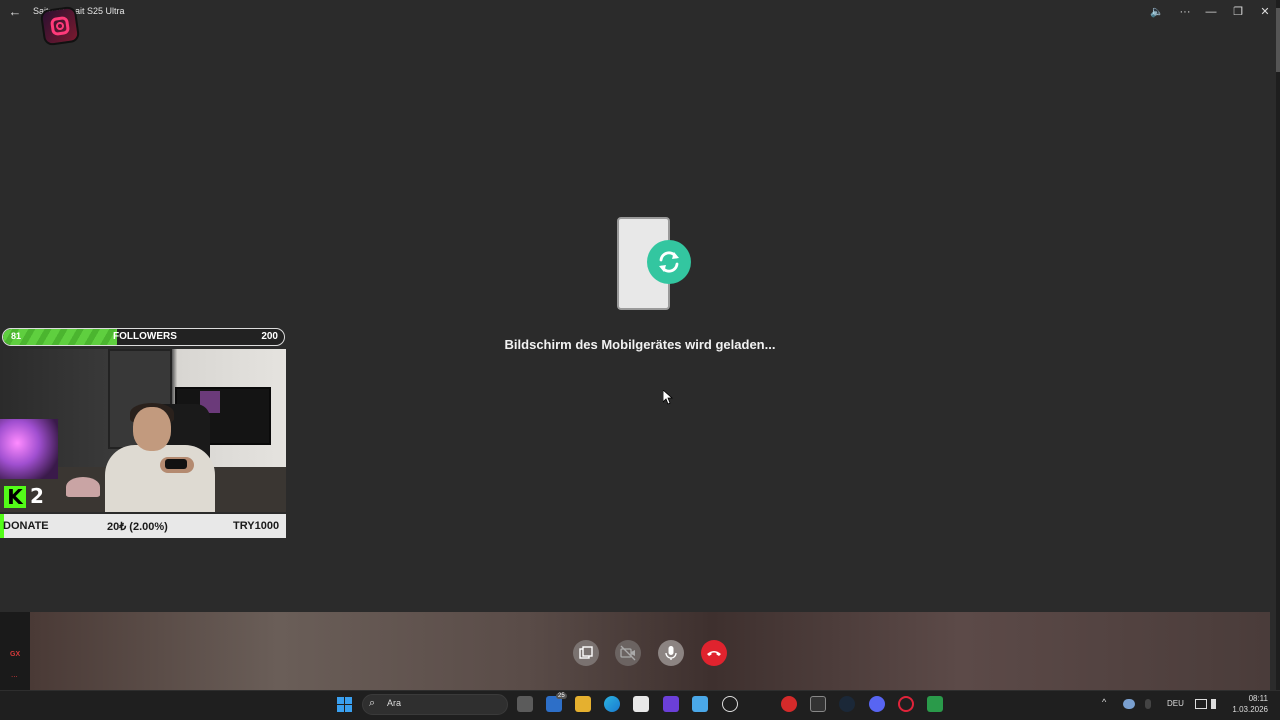 Image resolution: width=1280 pixels, height=720 pixels. I want to click on tray-date: 1.03.2026, so click(1244, 709).